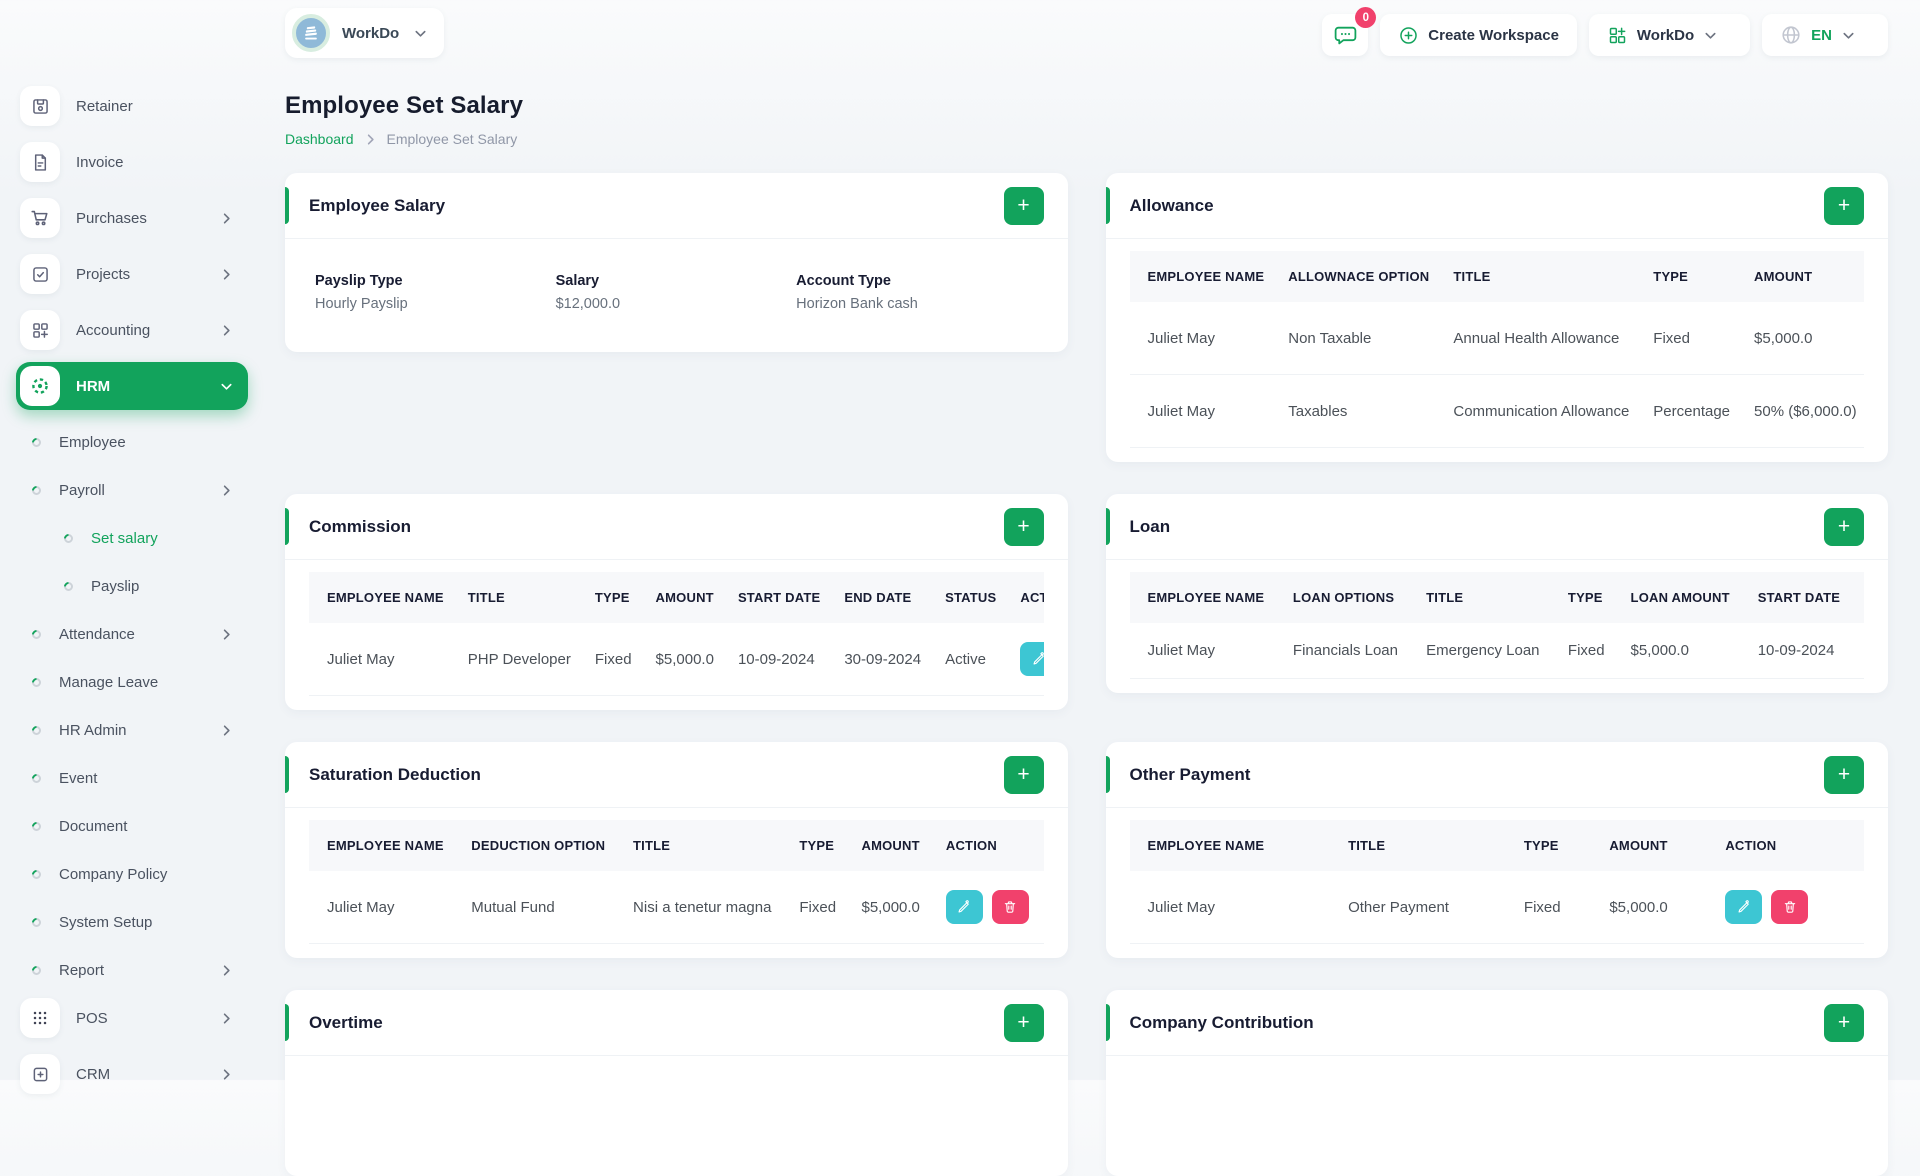  I want to click on card-title: Allowance, so click(1171, 205).